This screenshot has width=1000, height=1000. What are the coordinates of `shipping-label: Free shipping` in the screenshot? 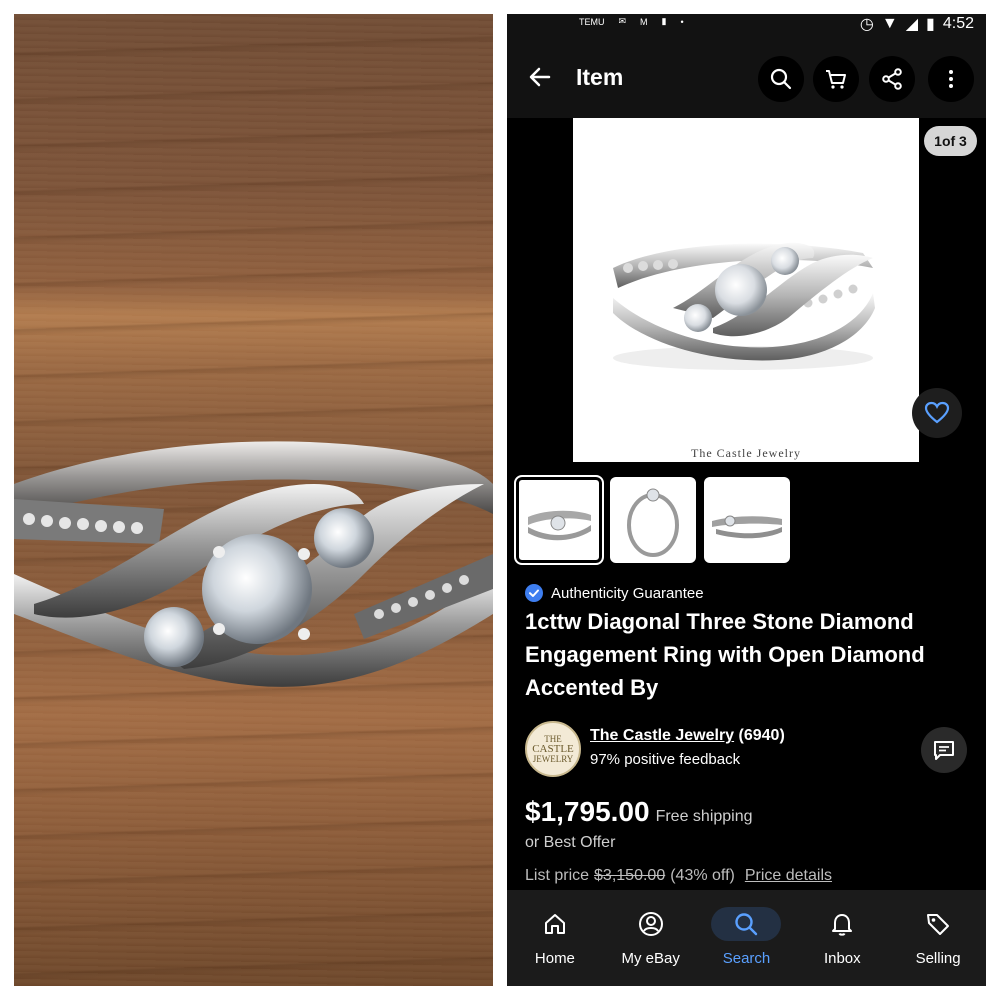 It's located at (704, 816).